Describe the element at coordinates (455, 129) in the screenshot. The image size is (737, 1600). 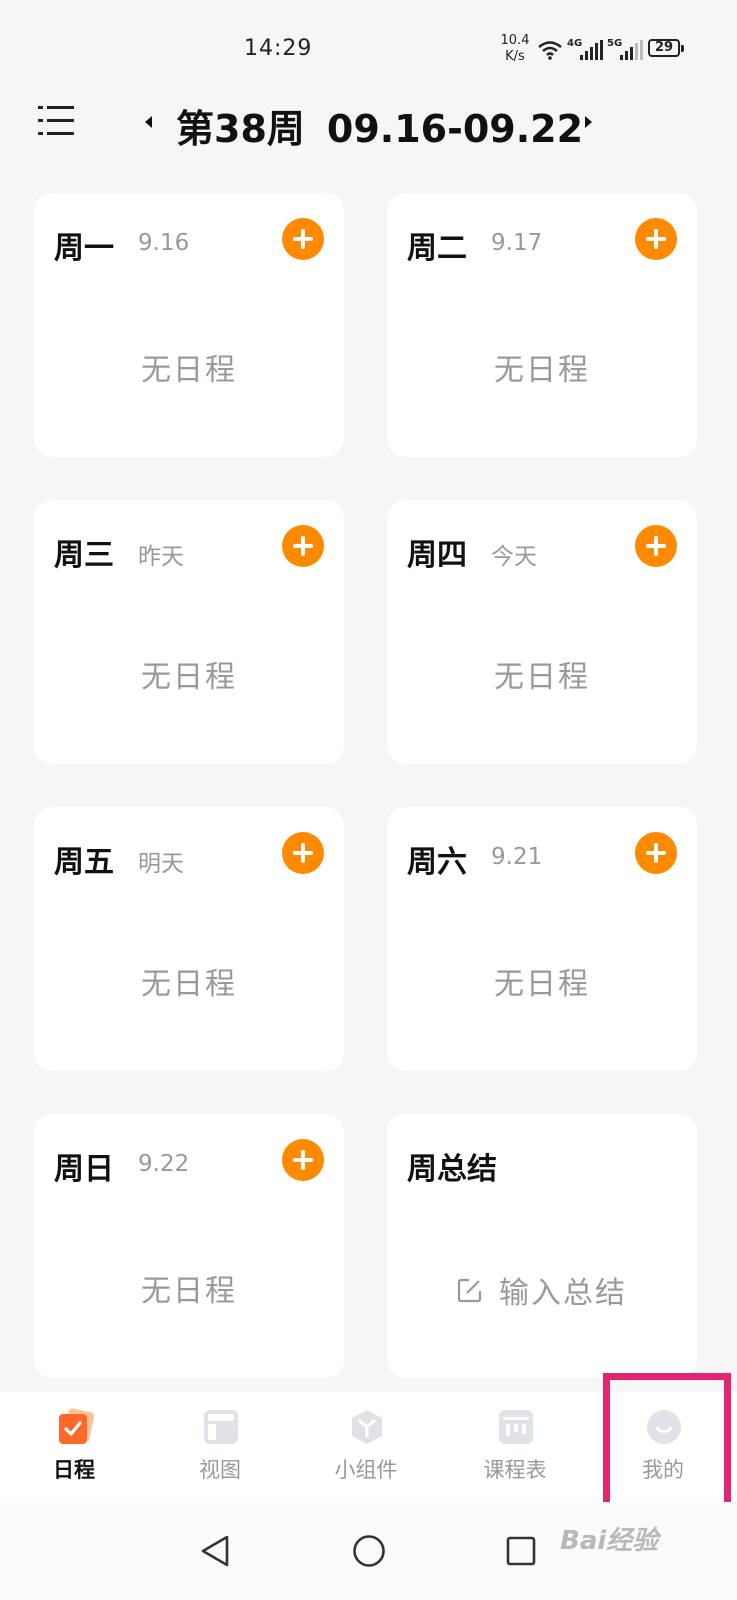
I see `week-date-range: 09.16-09.22` at that location.